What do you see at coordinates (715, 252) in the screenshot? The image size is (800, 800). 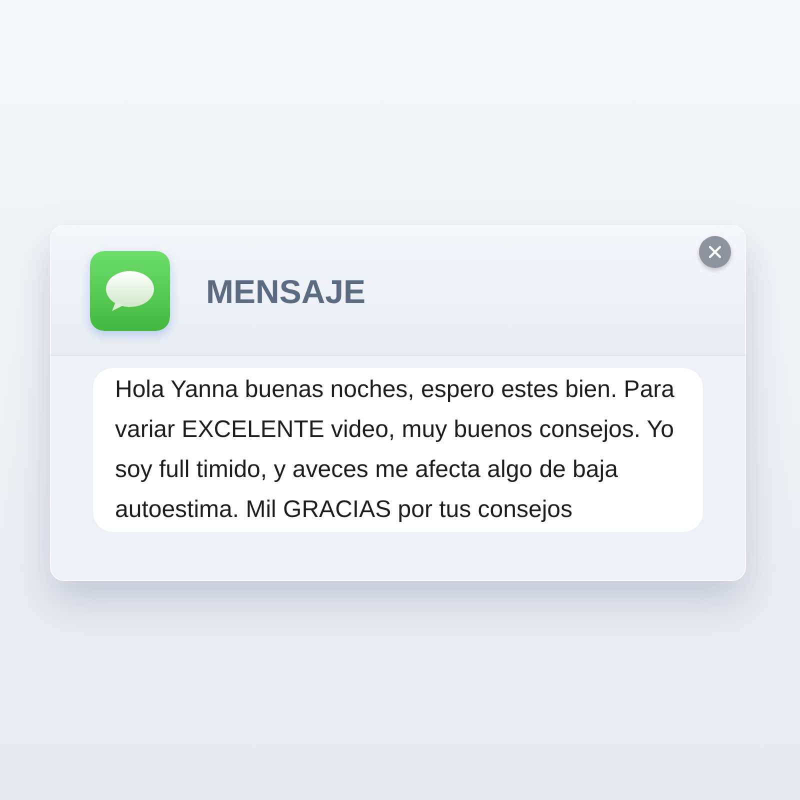 I see `close-icon` at bounding box center [715, 252].